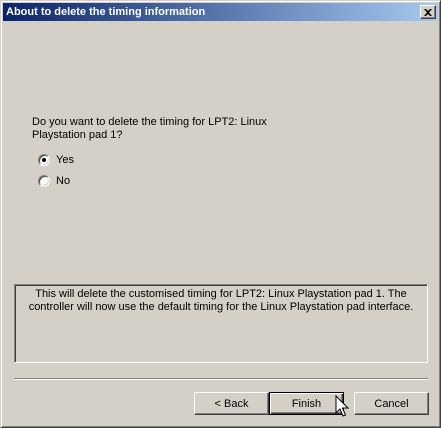 This screenshot has width=441, height=428. Describe the element at coordinates (342, 406) in the screenshot. I see `mouse-pointer-icon` at that location.